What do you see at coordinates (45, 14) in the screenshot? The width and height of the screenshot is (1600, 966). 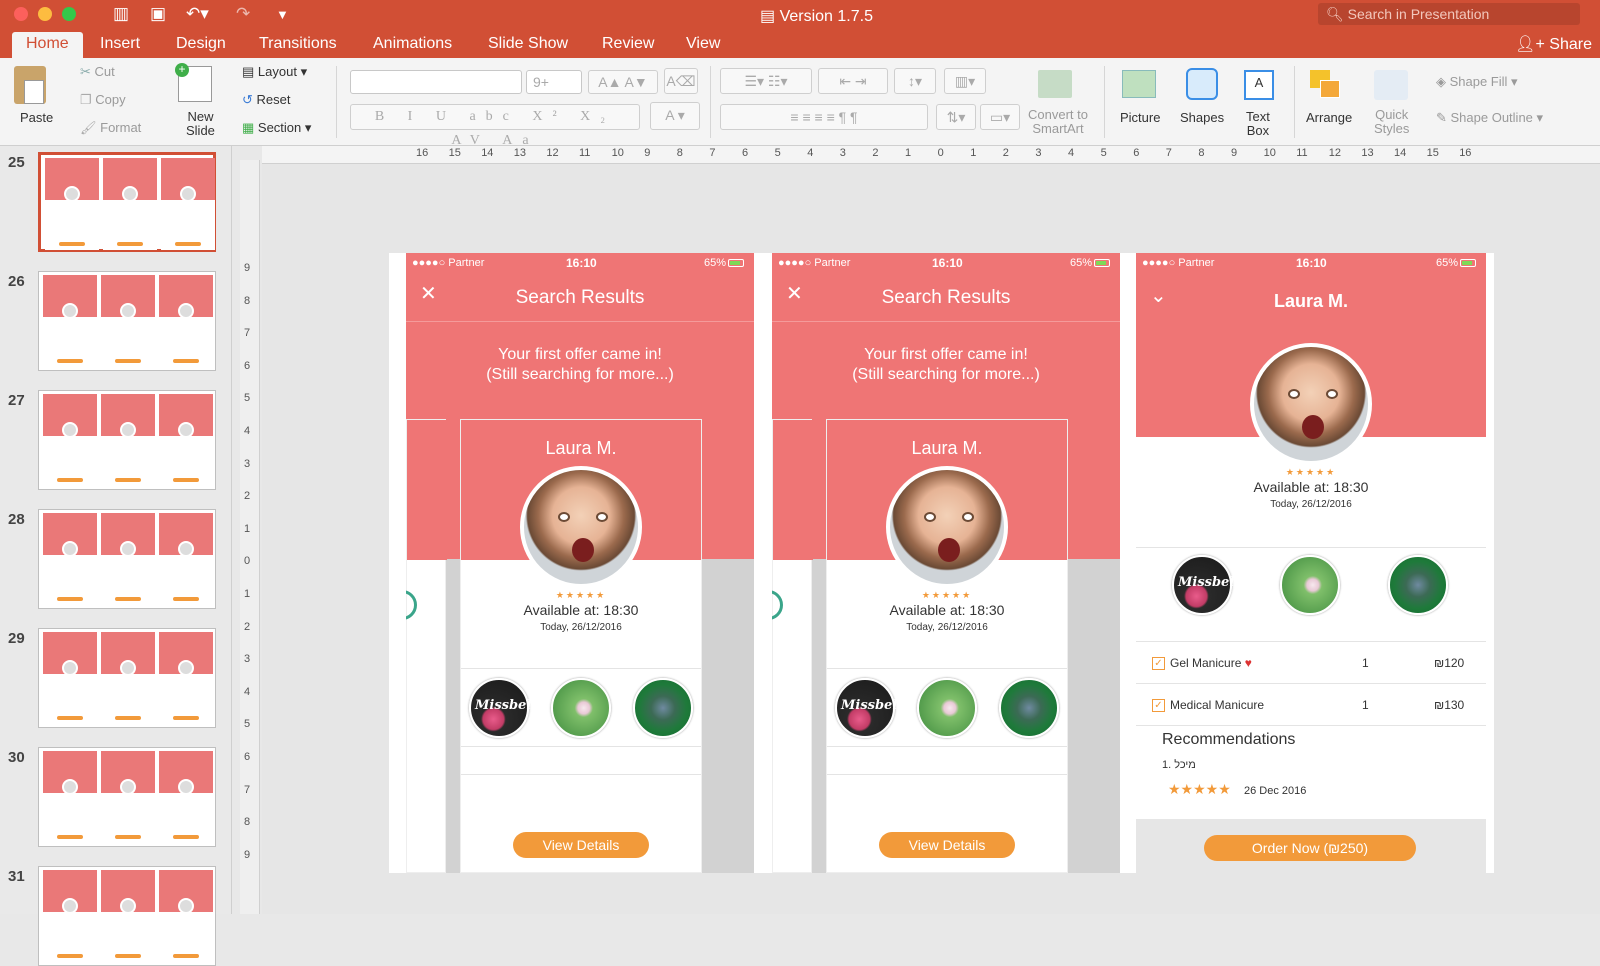 I see `minimize-window-button` at bounding box center [45, 14].